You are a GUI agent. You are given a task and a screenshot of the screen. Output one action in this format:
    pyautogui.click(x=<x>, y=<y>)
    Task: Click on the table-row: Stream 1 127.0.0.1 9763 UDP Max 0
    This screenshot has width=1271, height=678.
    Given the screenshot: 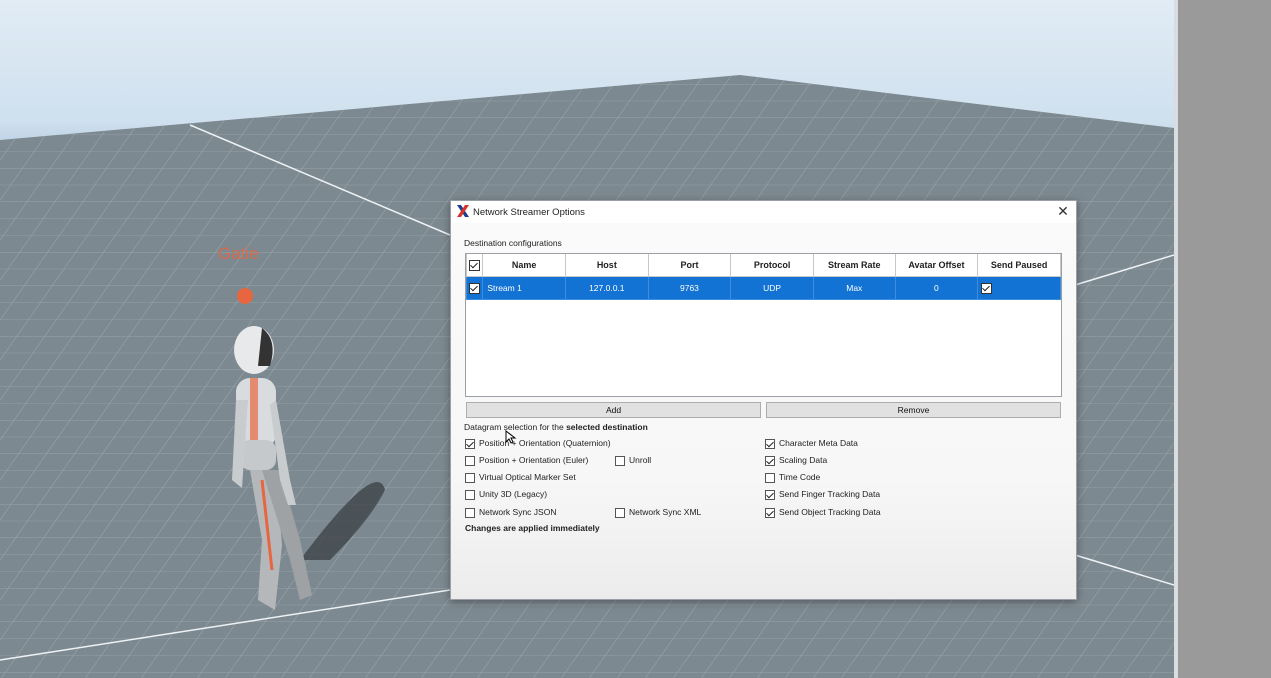 What is the action you would take?
    pyautogui.click(x=763, y=288)
    